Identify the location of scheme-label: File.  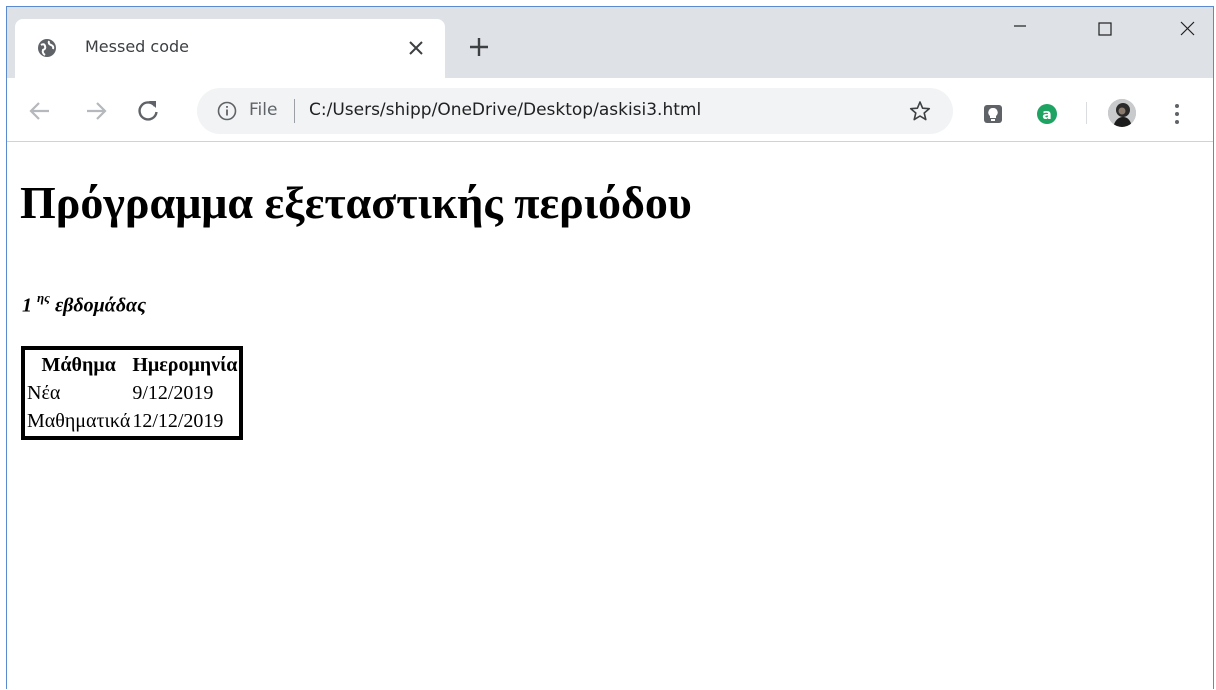
(263, 110).